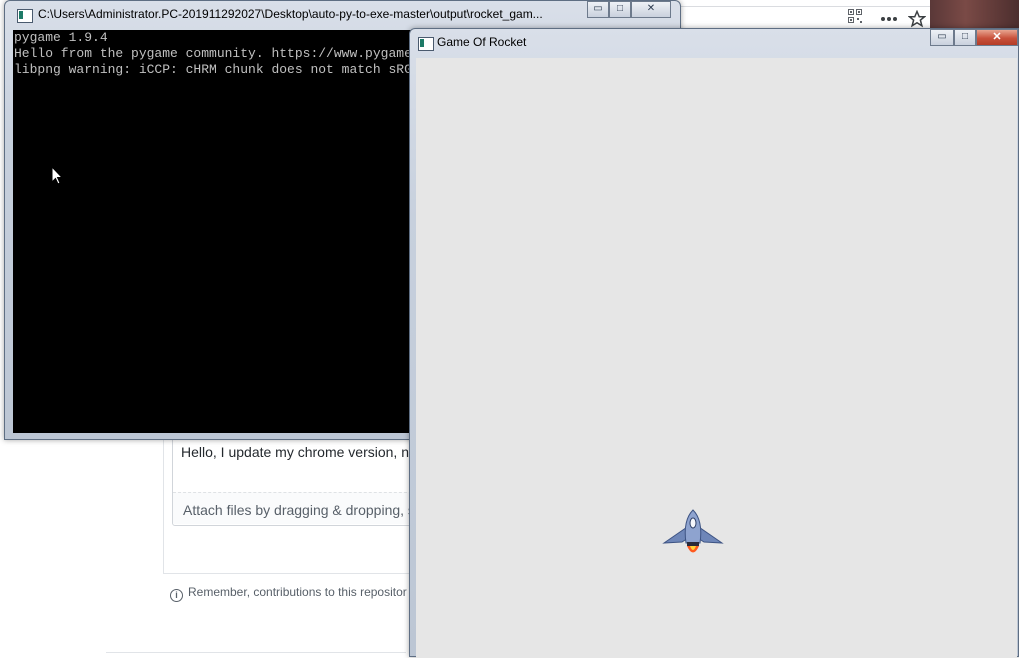 The image size is (1019, 658). Describe the element at coordinates (25, 16) in the screenshot. I see `console-app-icon` at that location.